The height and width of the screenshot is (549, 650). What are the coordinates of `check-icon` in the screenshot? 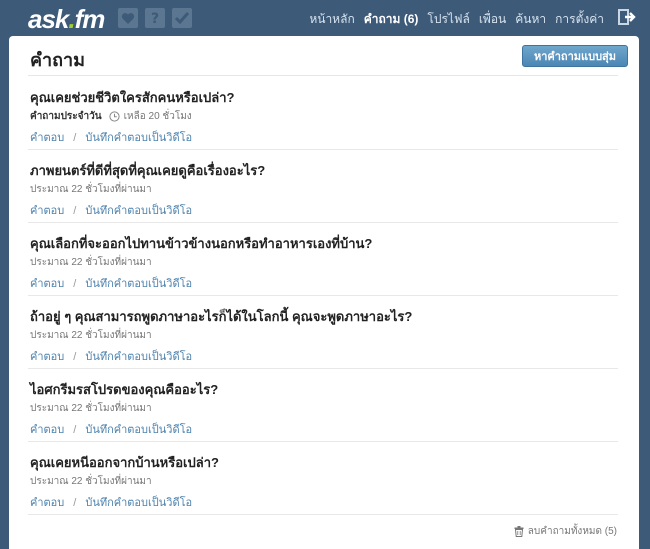 It's located at (182, 18).